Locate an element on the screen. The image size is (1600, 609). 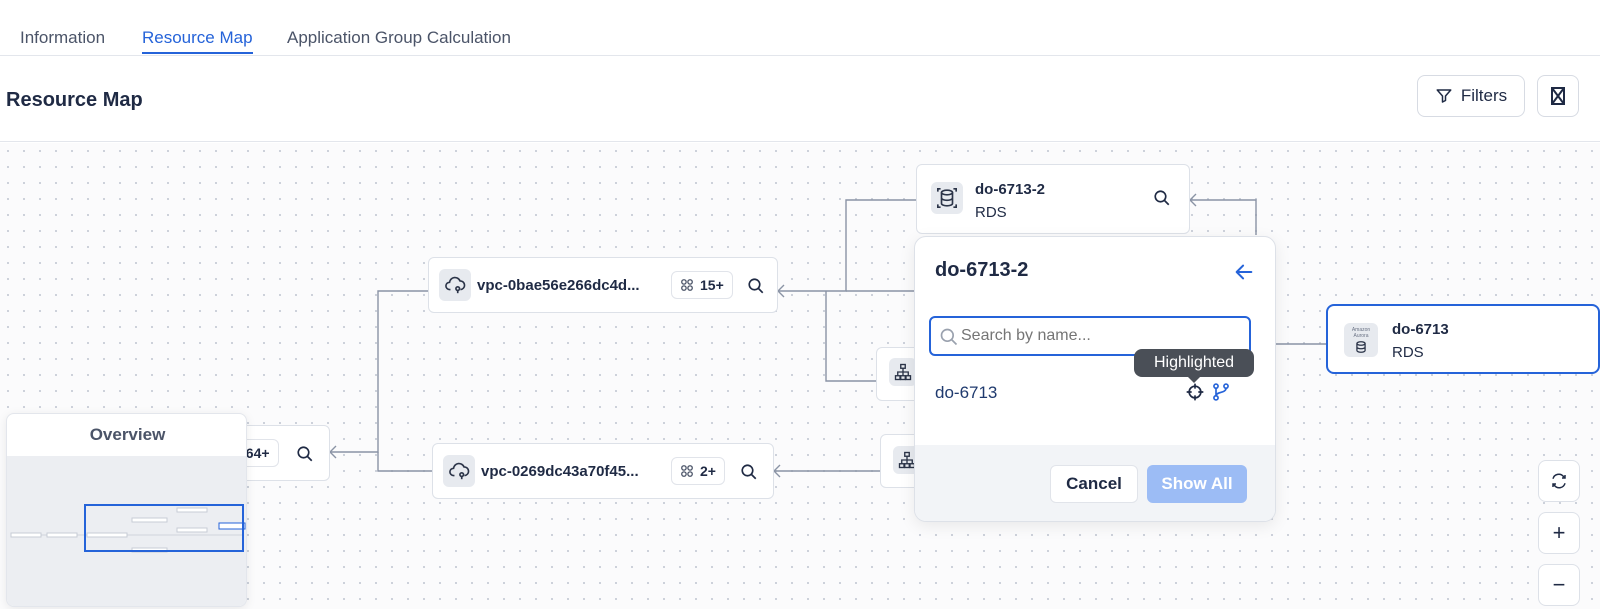
page-header: Resource Map Filters is located at coordinates (800, 99).